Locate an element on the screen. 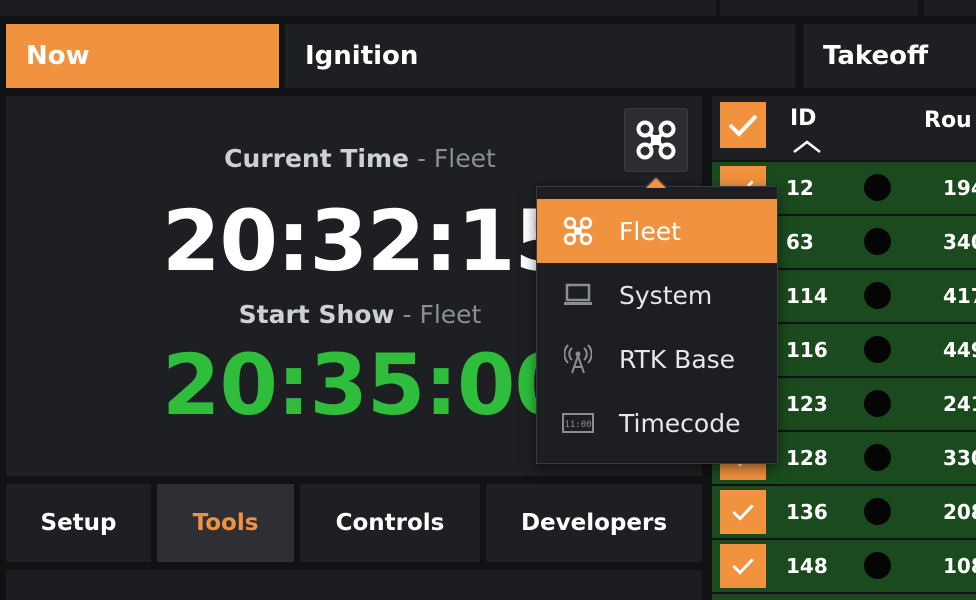 Image resolution: width=976 pixels, height=600 pixels. row-route: 194 is located at coordinates (959, 188).